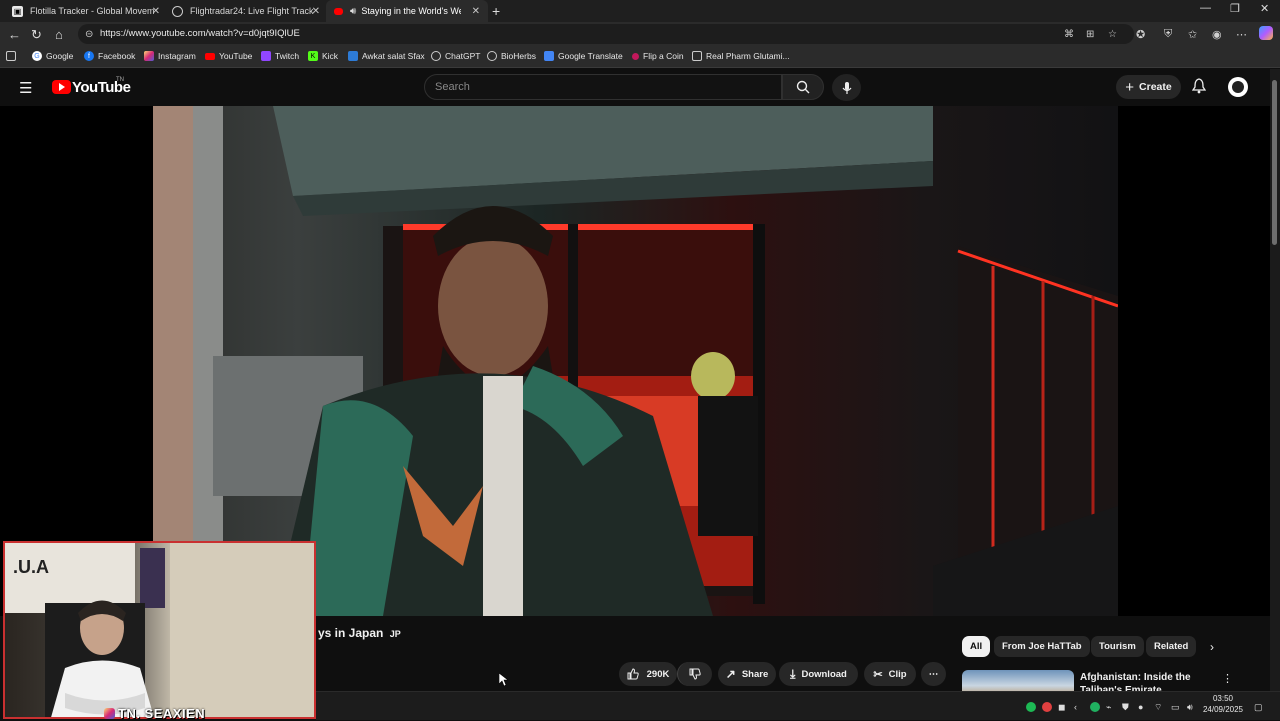  Describe the element at coordinates (1223, 704) in the screenshot. I see `system-clock: 03:50 24/09/2025` at that location.